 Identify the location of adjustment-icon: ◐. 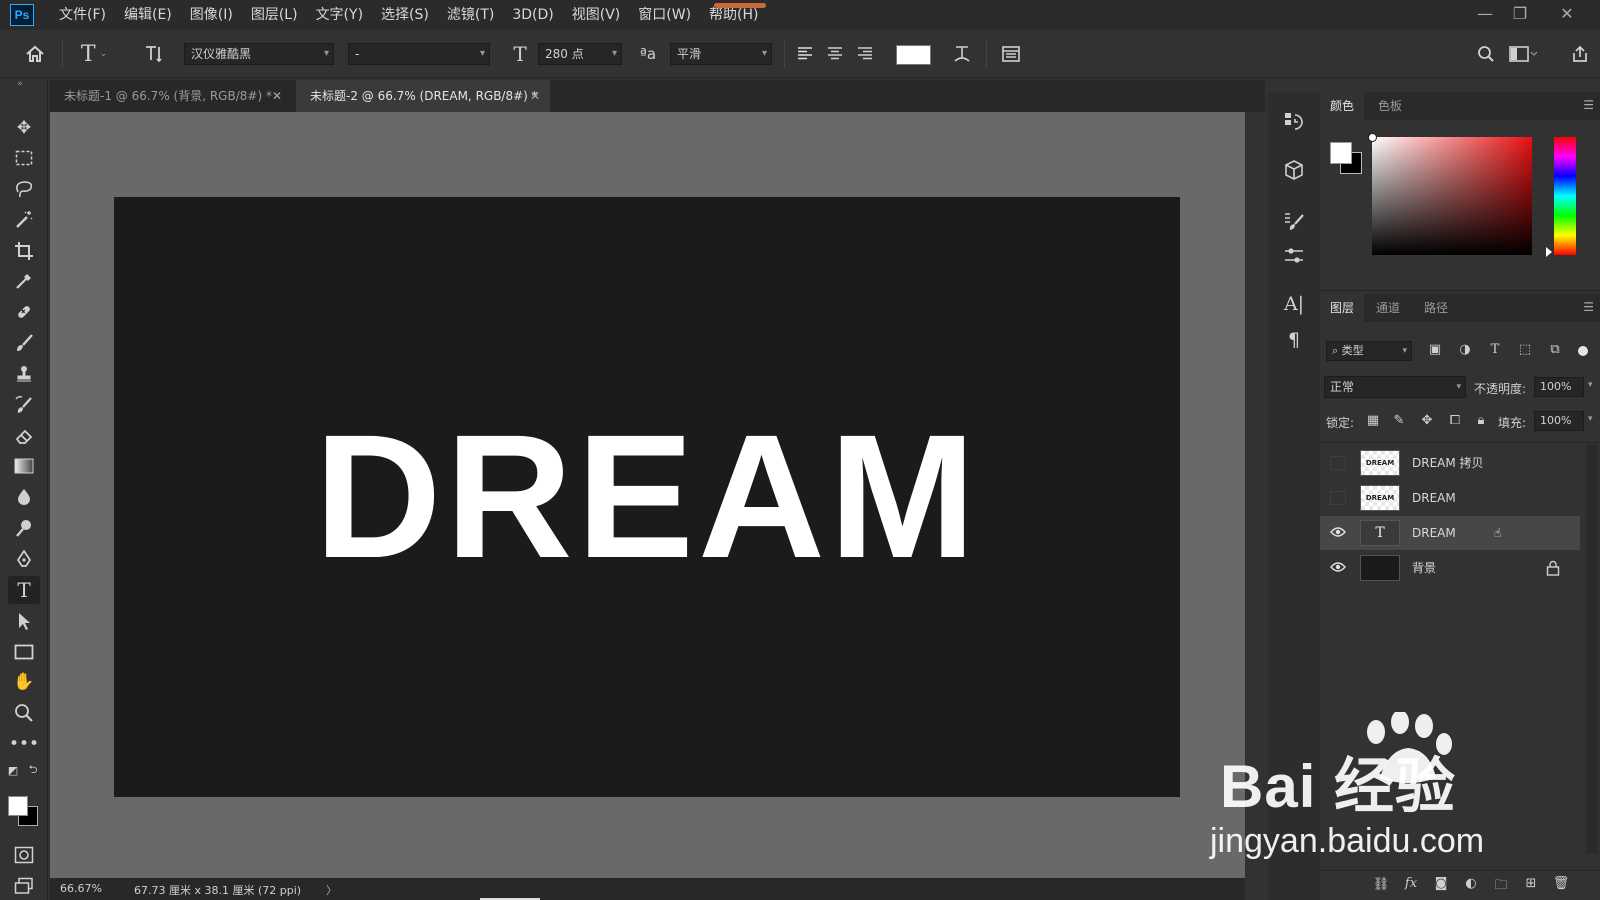
(1471, 885).